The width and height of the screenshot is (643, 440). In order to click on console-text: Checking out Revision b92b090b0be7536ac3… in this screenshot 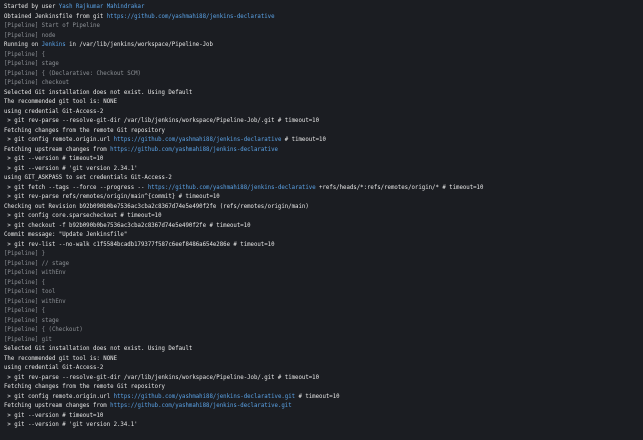, I will do `click(156, 206)`.